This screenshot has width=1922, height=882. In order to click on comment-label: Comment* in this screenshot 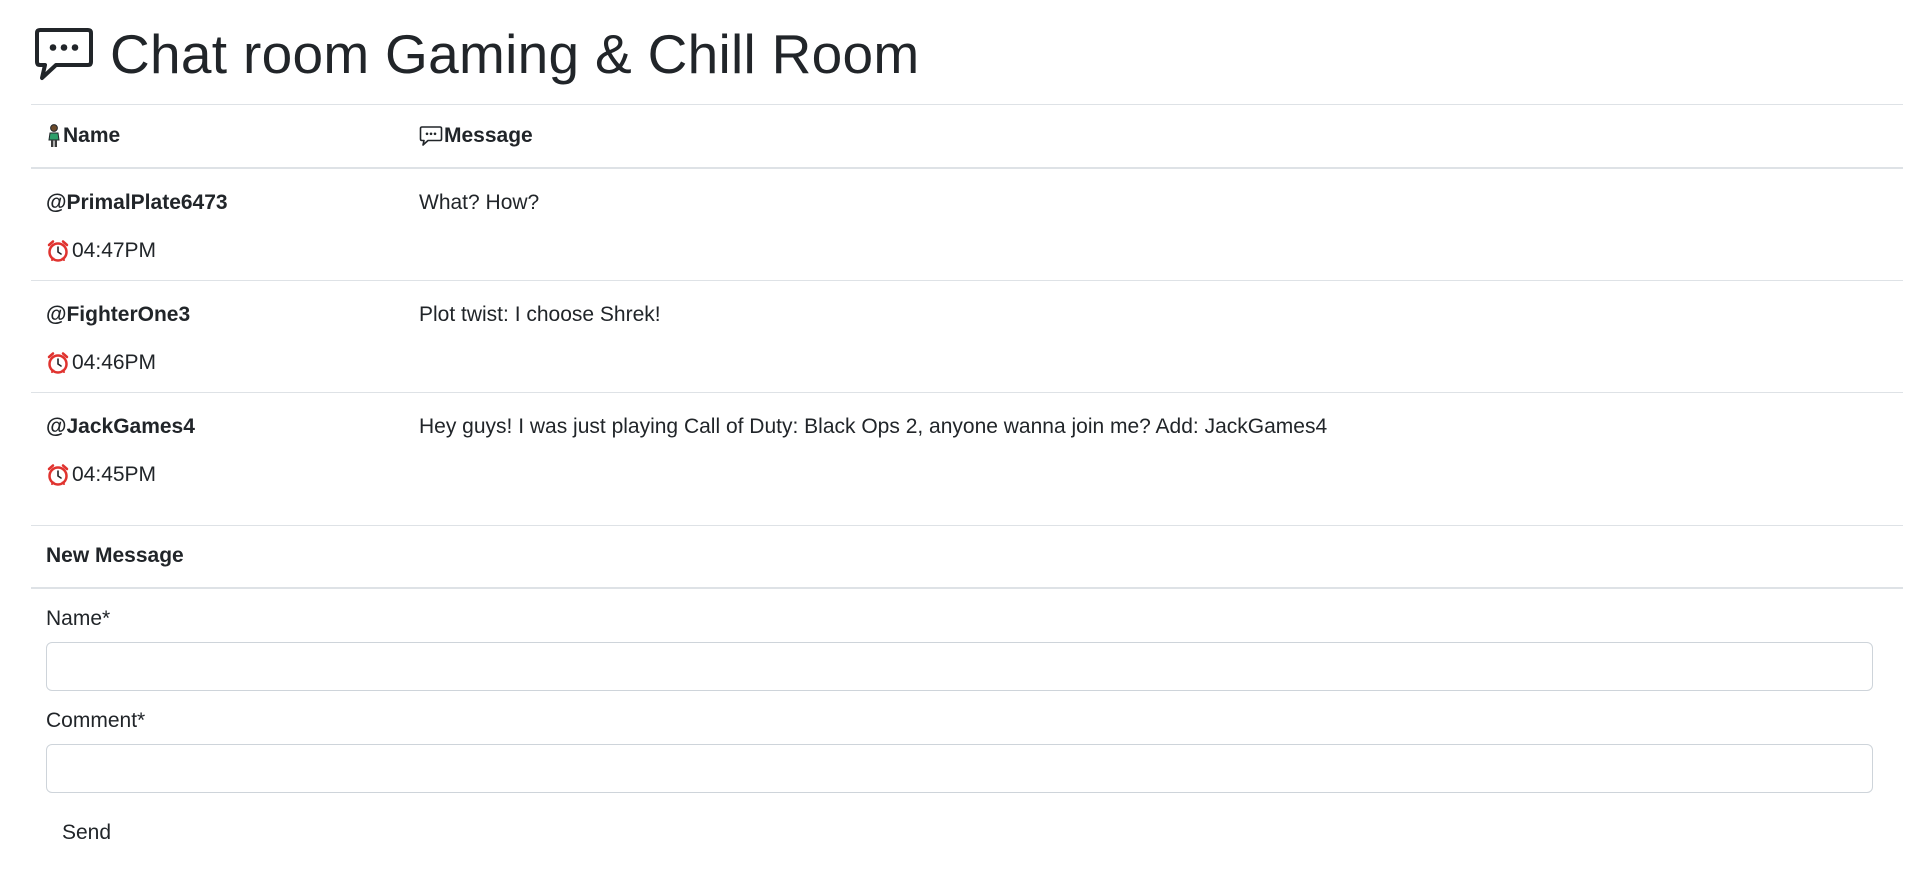, I will do `click(96, 720)`.